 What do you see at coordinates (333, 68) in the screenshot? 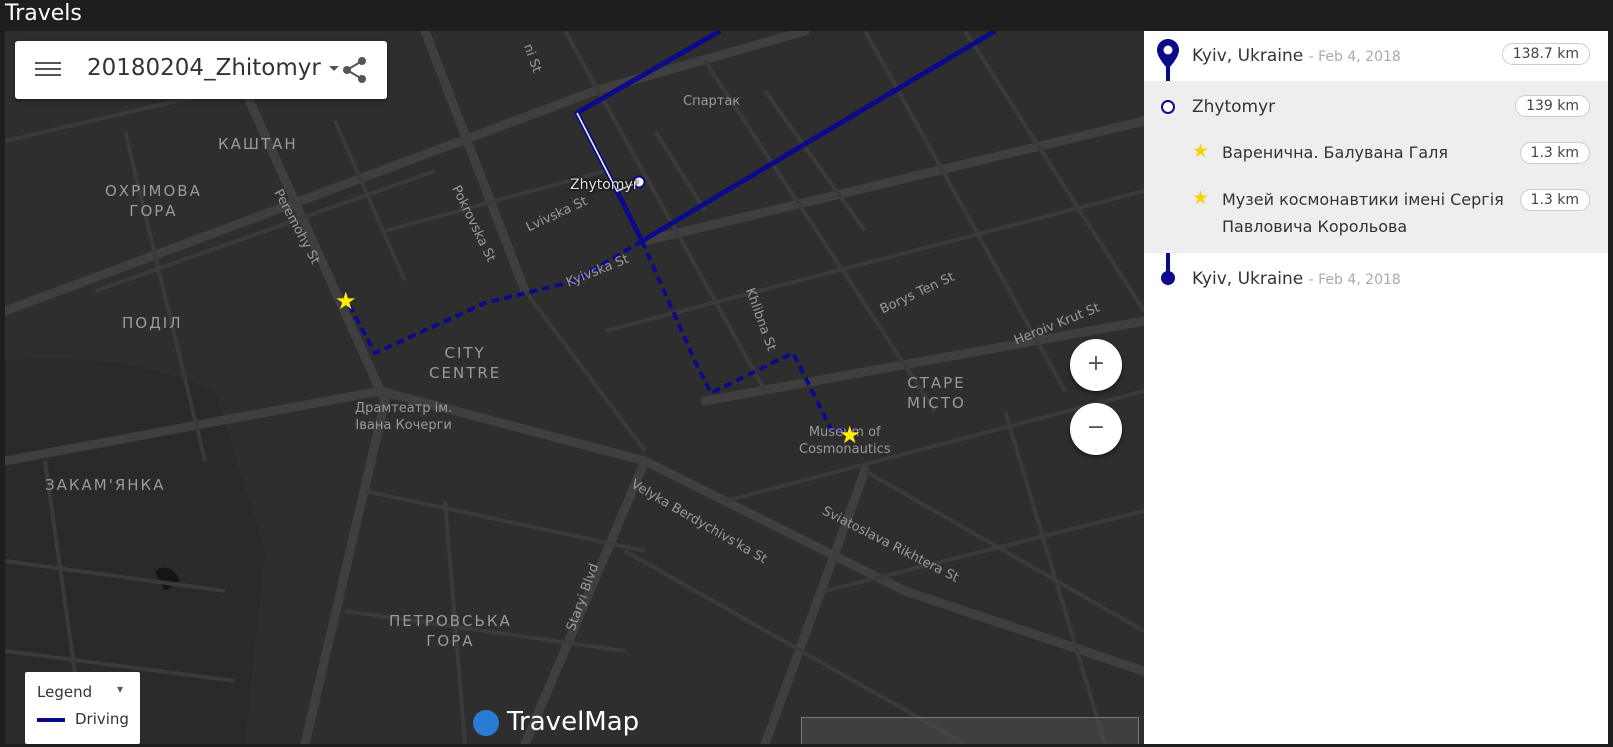
I see `caret-down-icon` at bounding box center [333, 68].